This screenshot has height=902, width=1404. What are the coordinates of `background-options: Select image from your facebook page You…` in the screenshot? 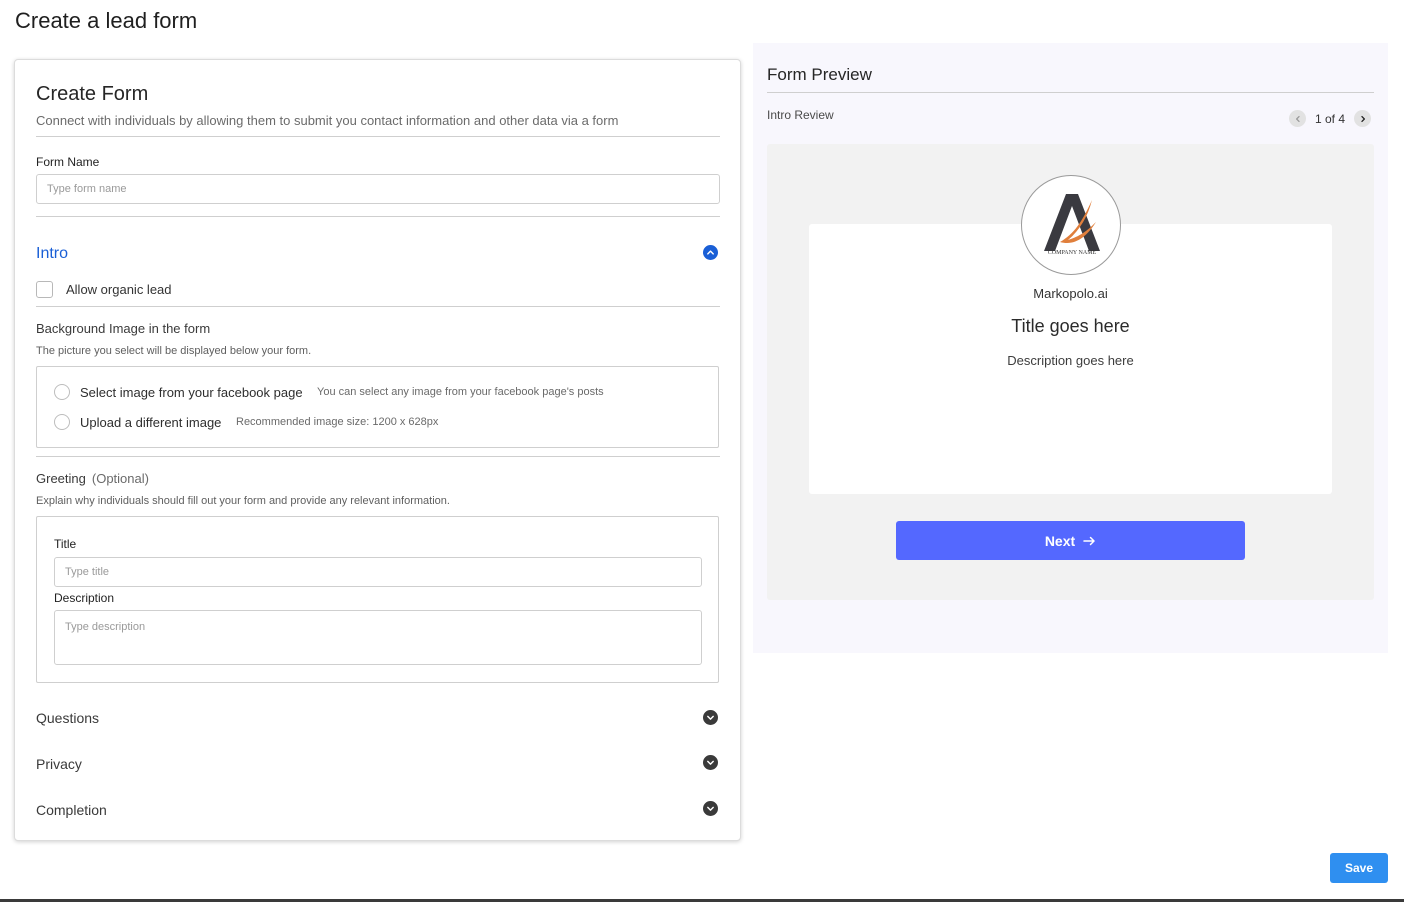 It's located at (377, 407).